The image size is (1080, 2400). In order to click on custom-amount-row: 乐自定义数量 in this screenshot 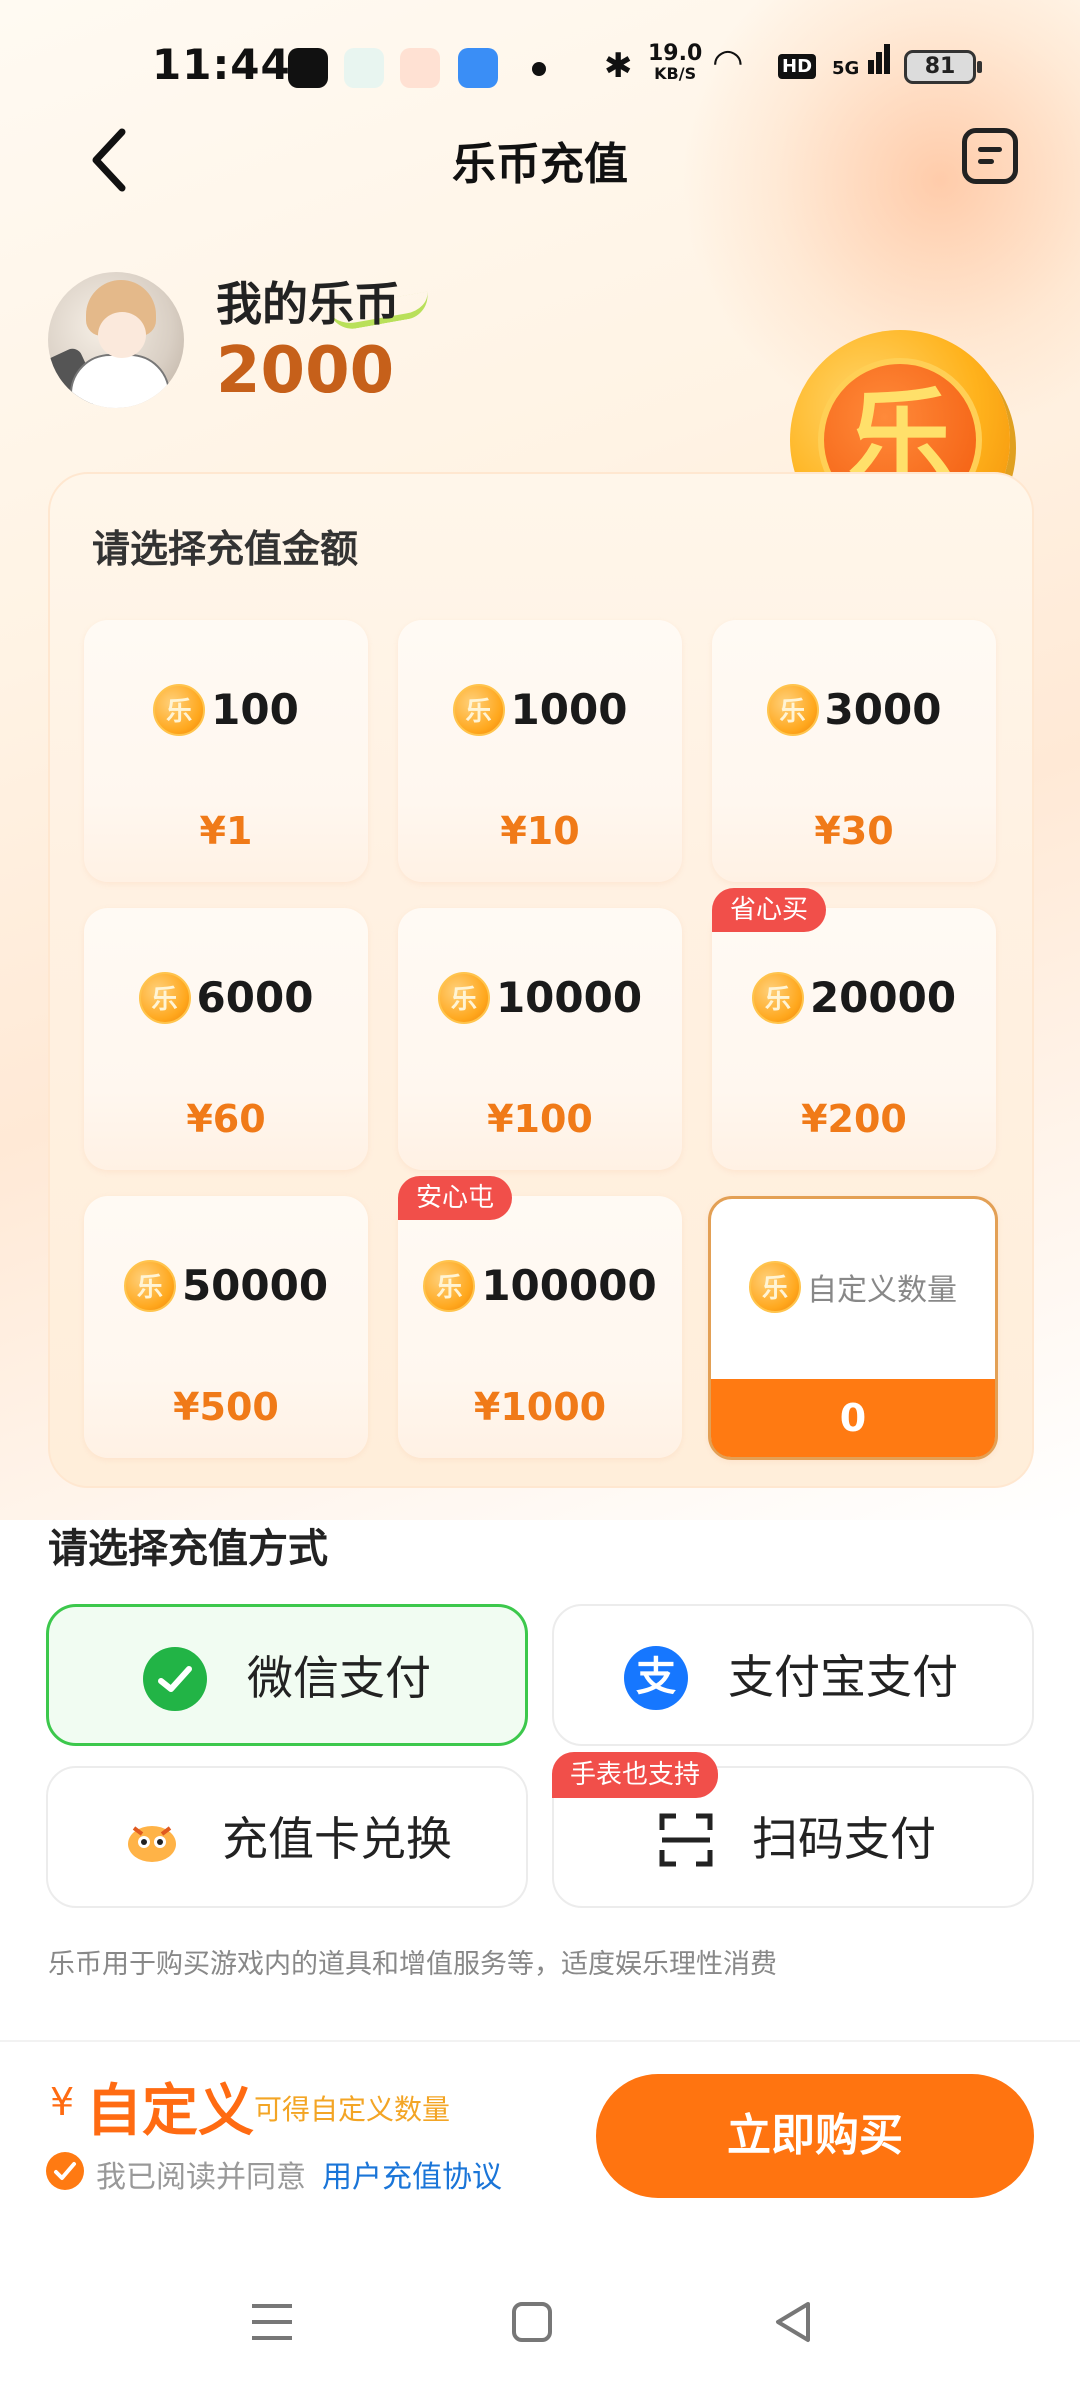, I will do `click(853, 1287)`.